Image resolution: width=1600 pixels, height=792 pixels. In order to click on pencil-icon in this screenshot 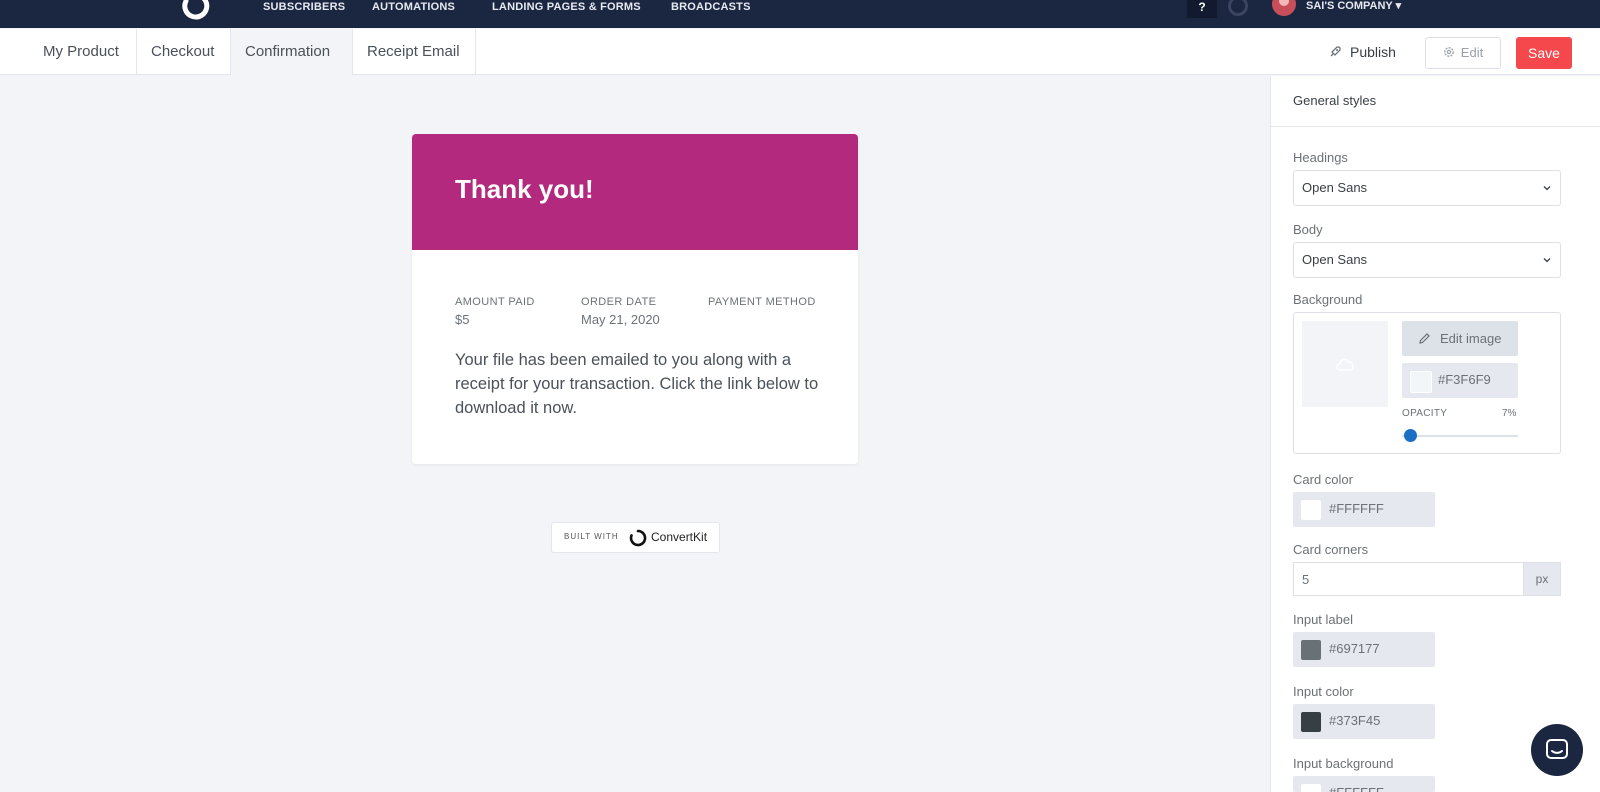, I will do `click(1424, 338)`.